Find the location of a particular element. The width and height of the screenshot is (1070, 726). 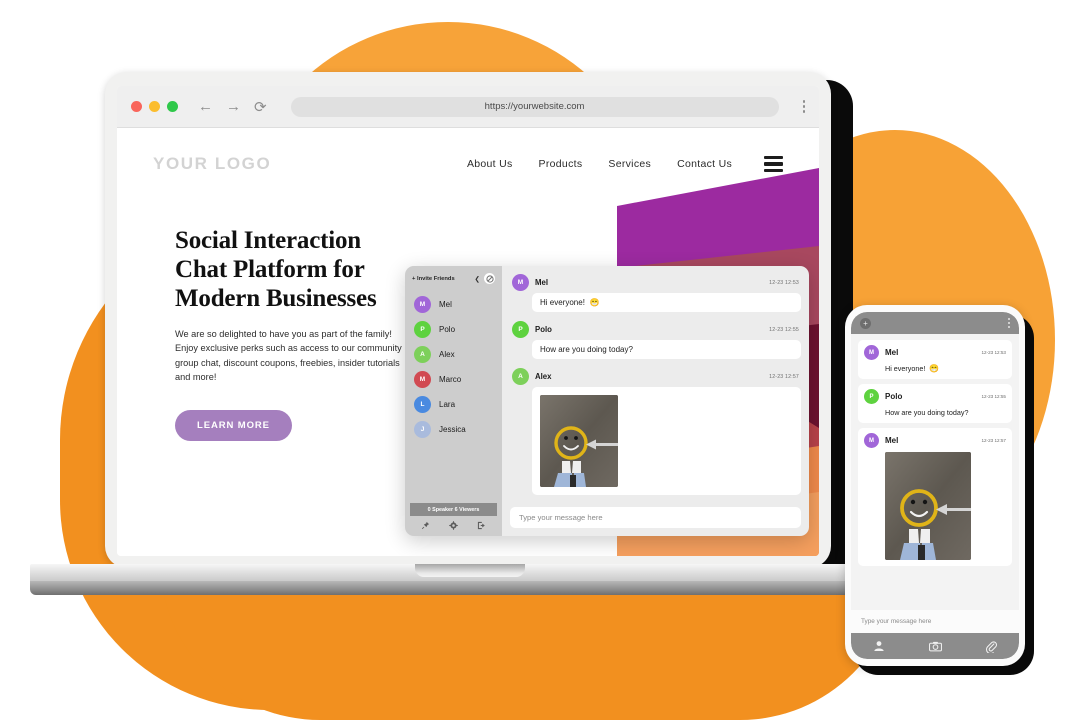

friend-name: Lara is located at coordinates (447, 404).